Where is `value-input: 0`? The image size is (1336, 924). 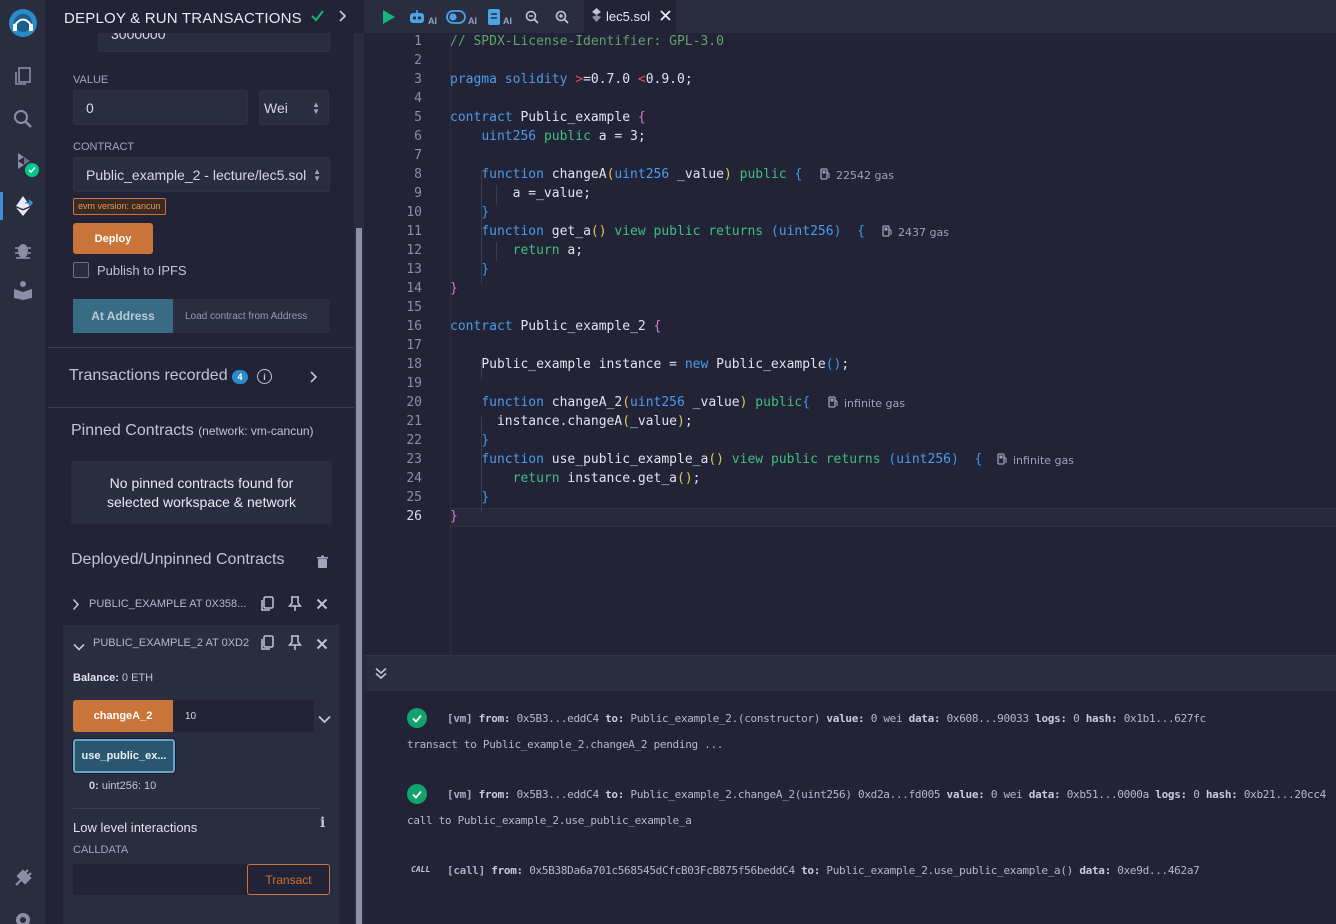
value-input: 0 is located at coordinates (160, 107).